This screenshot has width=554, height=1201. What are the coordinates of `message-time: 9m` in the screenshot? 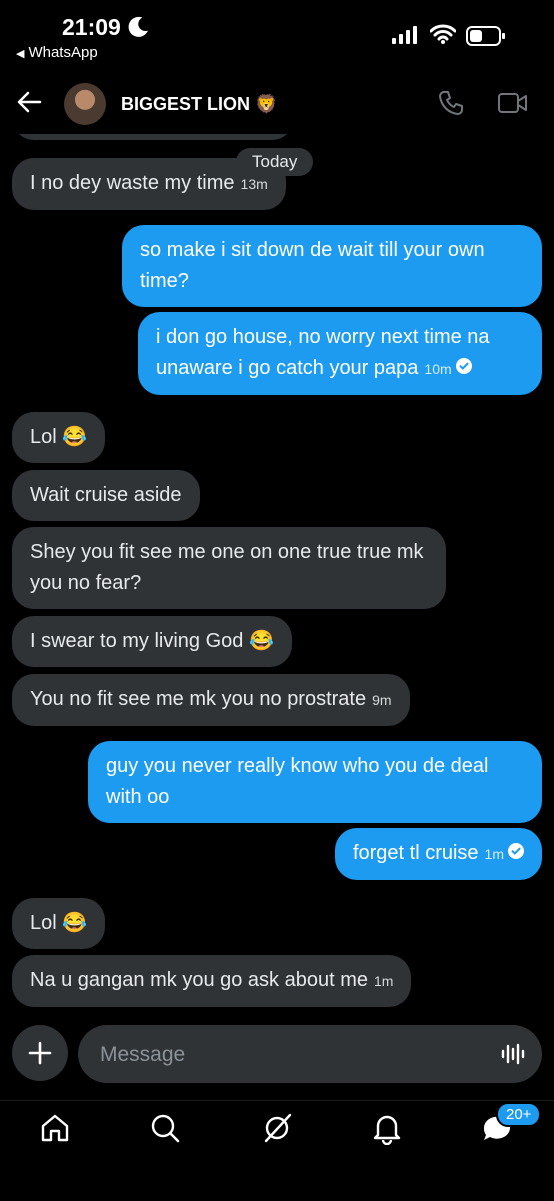 It's located at (382, 700).